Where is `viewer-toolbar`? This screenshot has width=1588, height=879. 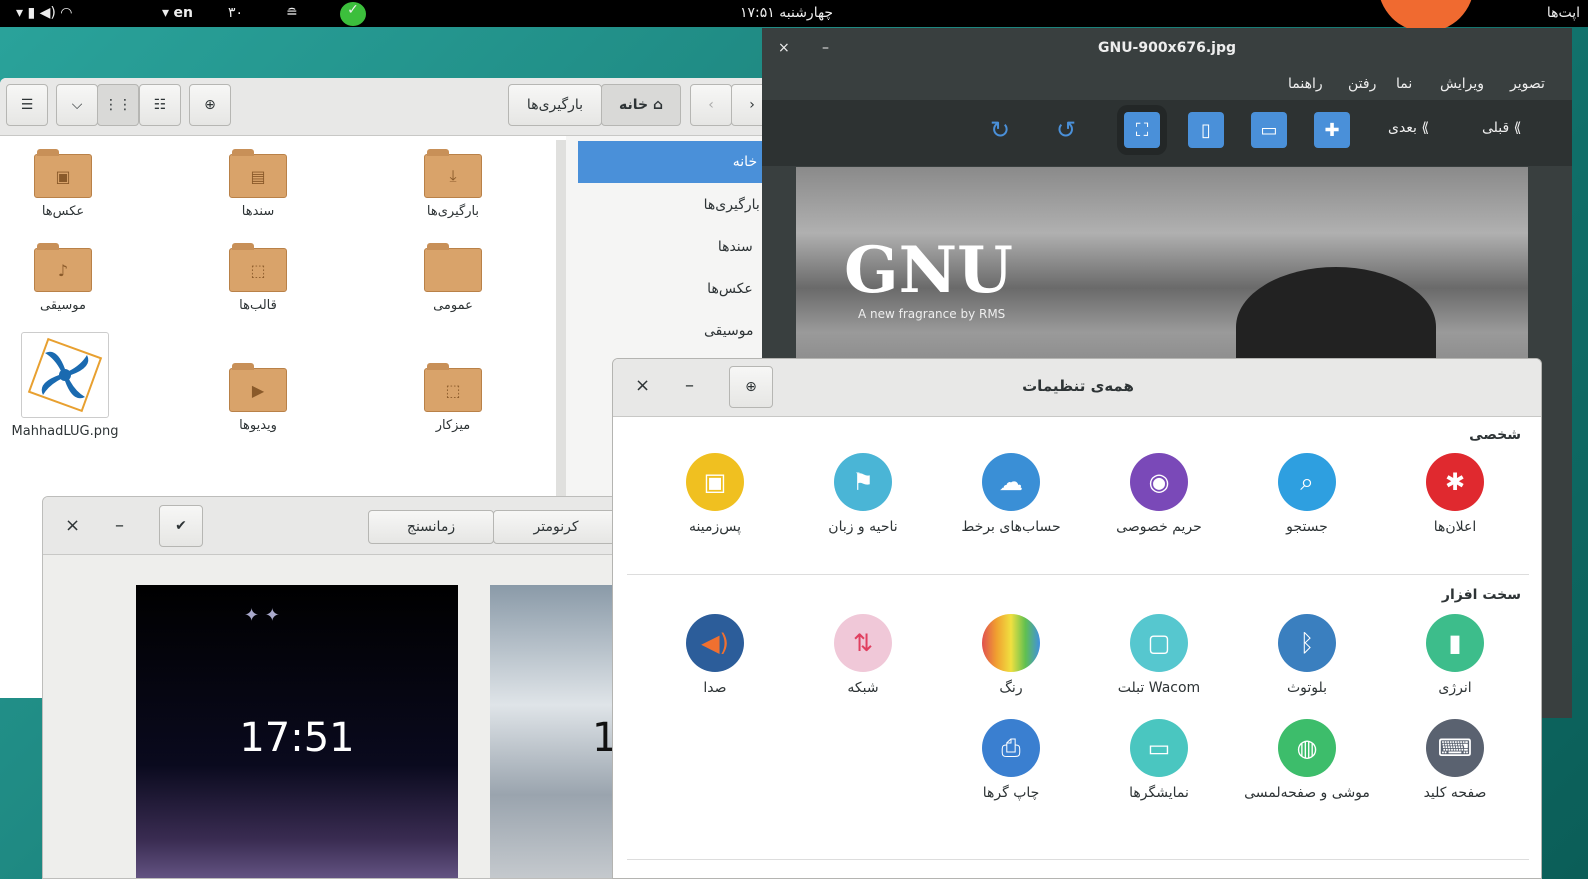 viewer-toolbar is located at coordinates (1167, 133).